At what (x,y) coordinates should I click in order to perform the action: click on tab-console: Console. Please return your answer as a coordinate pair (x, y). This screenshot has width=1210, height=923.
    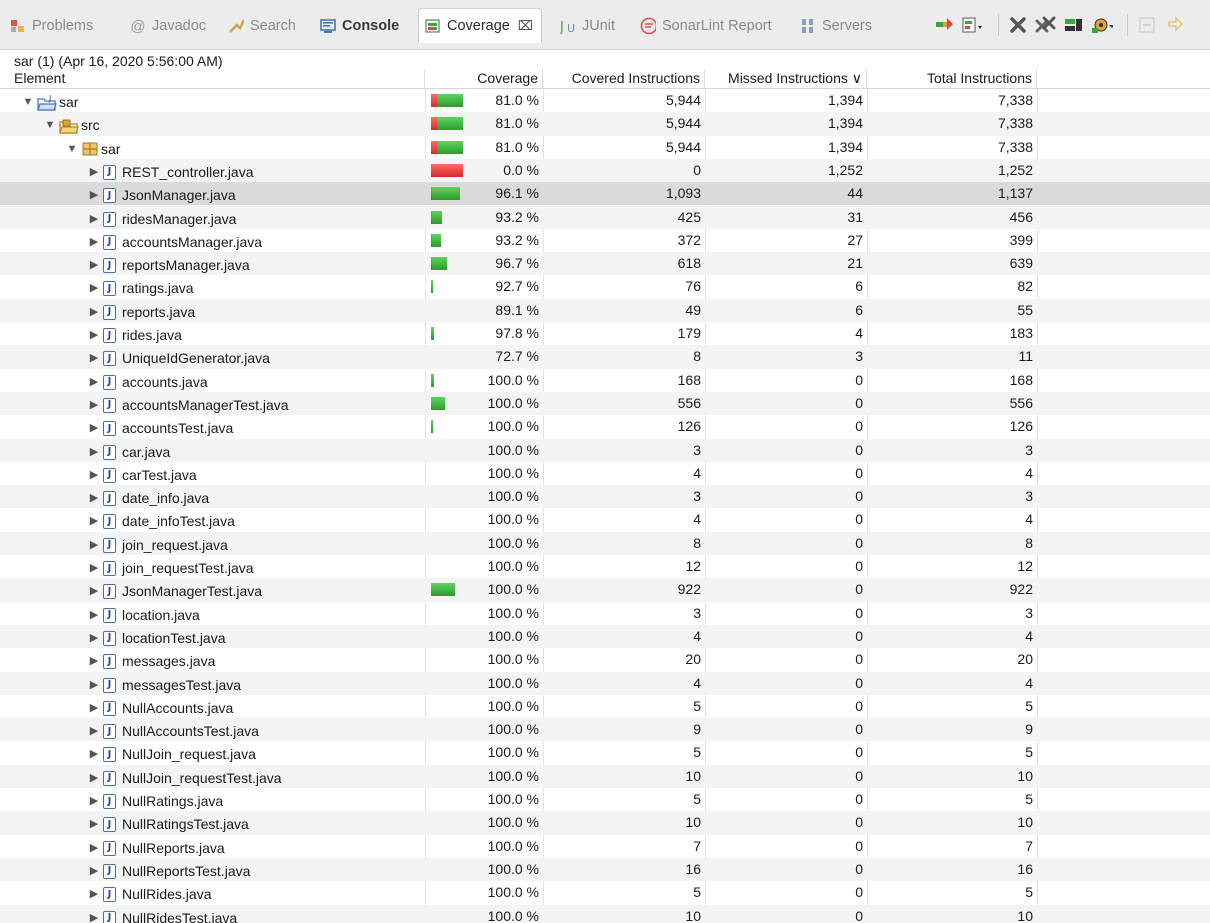
    Looking at the image, I should click on (359, 26).